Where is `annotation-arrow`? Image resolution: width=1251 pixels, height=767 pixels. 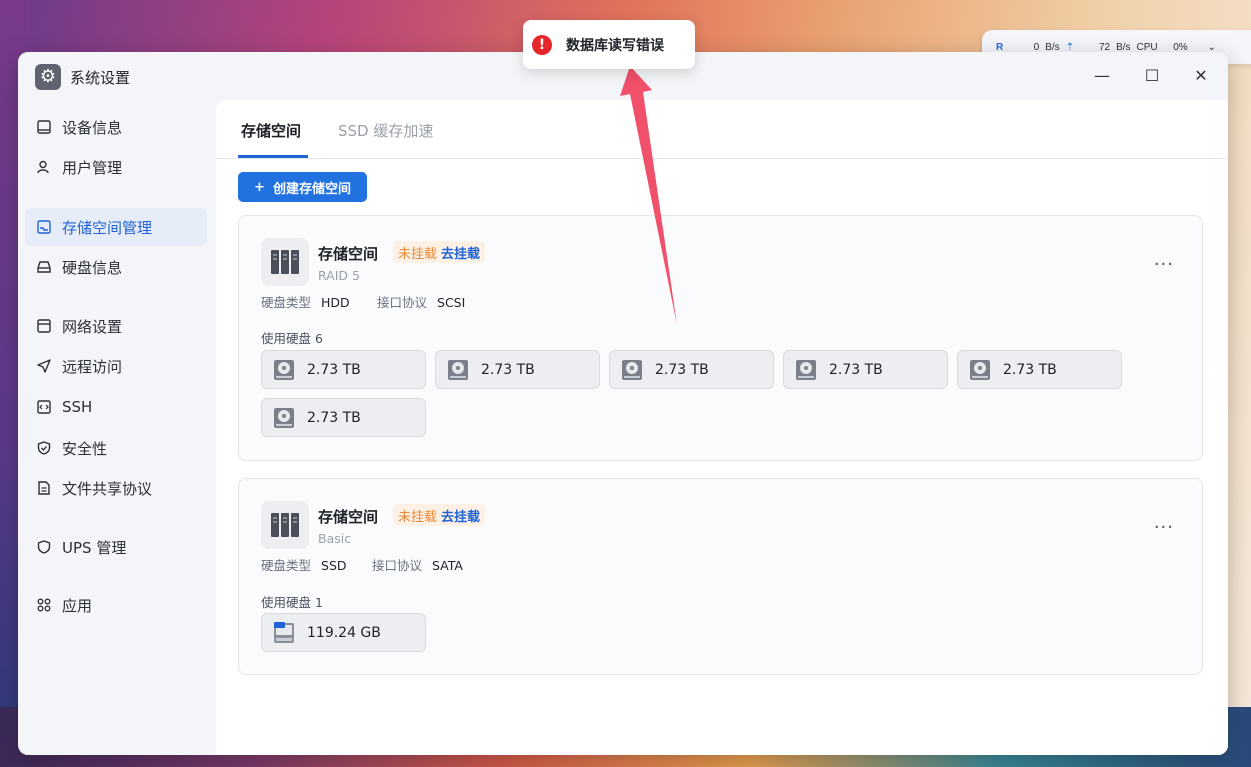 annotation-arrow is located at coordinates (648, 195).